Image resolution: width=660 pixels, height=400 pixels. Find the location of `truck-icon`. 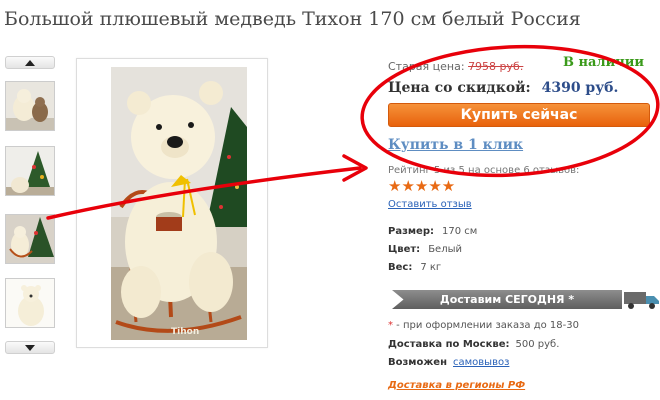

truck-icon is located at coordinates (642, 300).